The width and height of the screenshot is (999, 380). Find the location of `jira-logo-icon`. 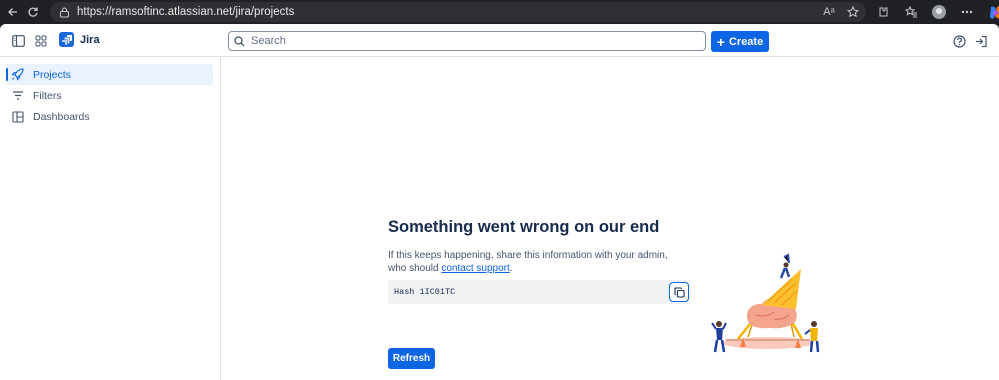

jira-logo-icon is located at coordinates (66, 39).